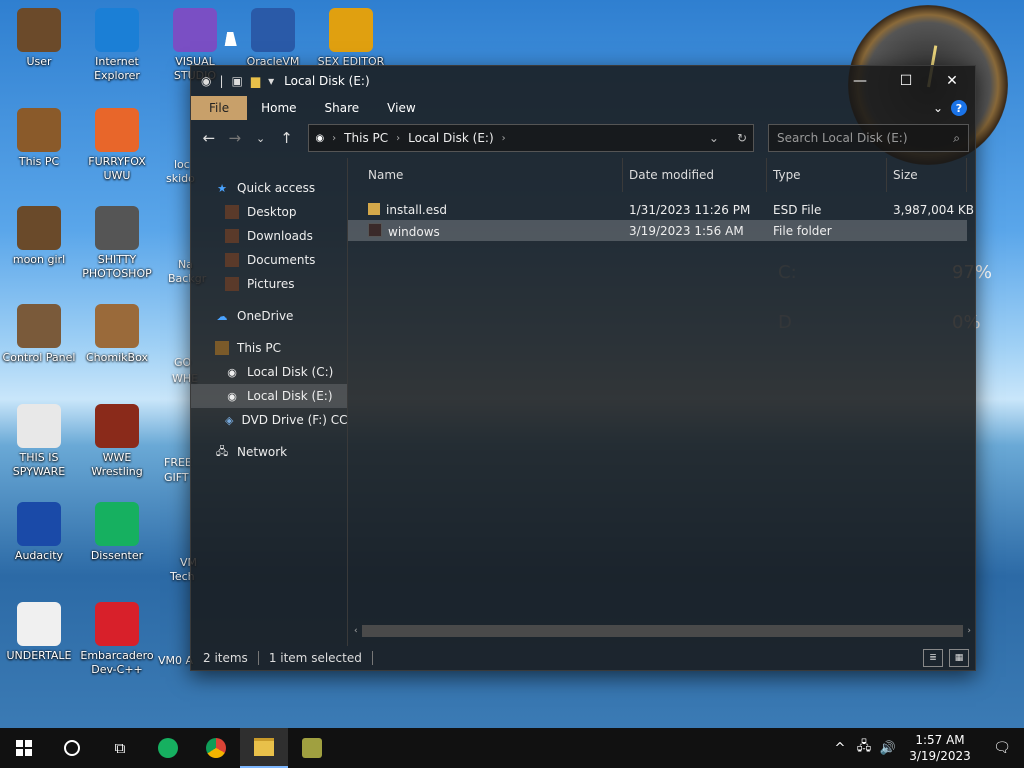 This screenshot has height=768, width=1024. I want to click on nav-label: DVD Drive (F:) CCSA, so click(294, 420).